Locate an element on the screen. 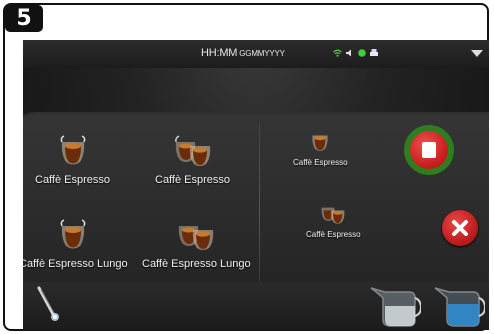 The width and height of the screenshot is (494, 334). green-status-icon is located at coordinates (362, 53).